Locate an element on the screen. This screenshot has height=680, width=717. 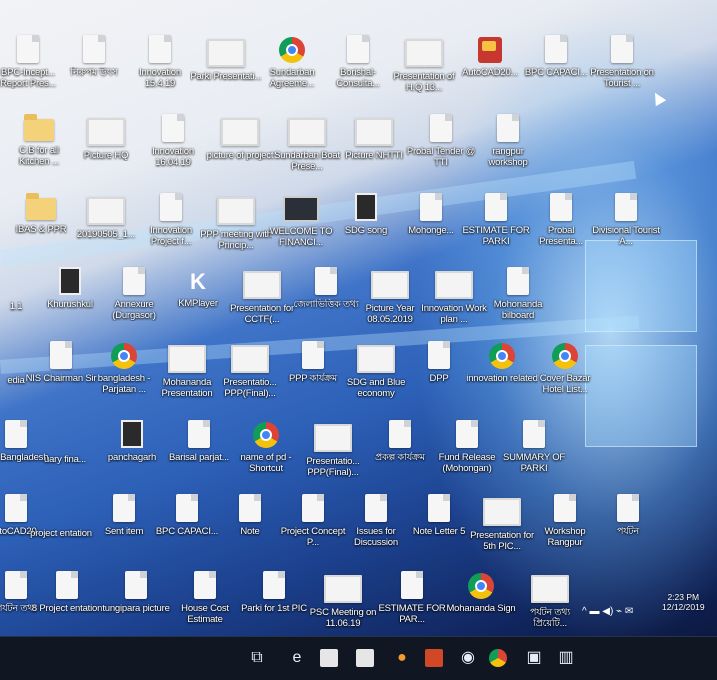
desktop-icon: Picture Year 08.05.2019 is located at coordinates (390, 296).